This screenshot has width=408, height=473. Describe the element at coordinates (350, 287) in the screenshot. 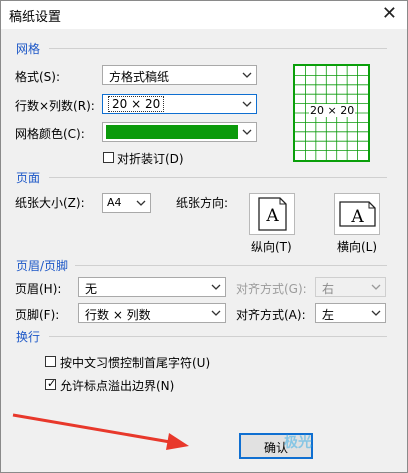

I see `header-align-dropdown: 右` at that location.